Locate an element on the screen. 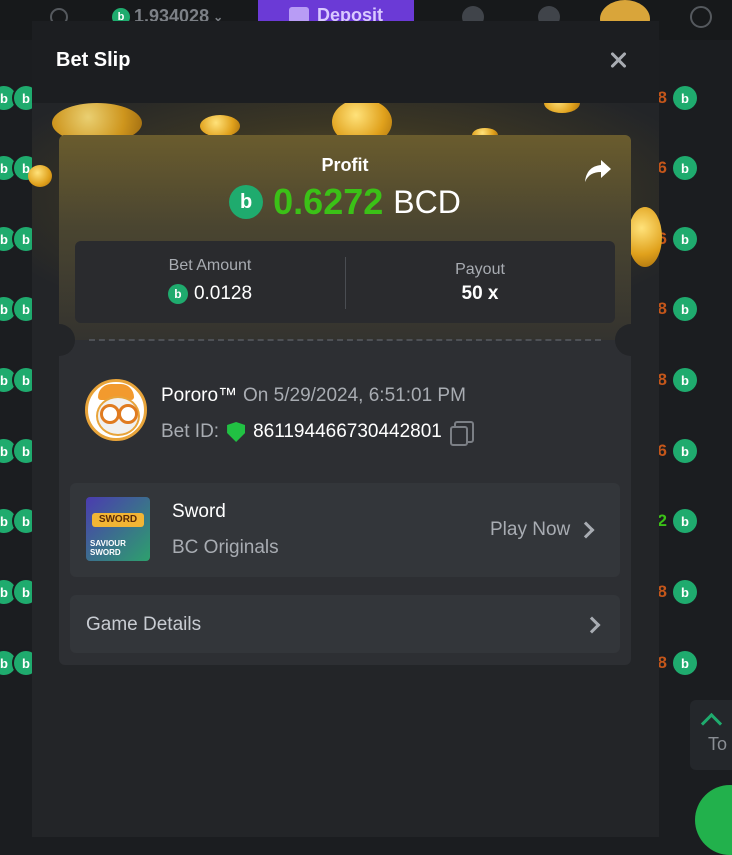  game-details-button: Game Details is located at coordinates (345, 624).